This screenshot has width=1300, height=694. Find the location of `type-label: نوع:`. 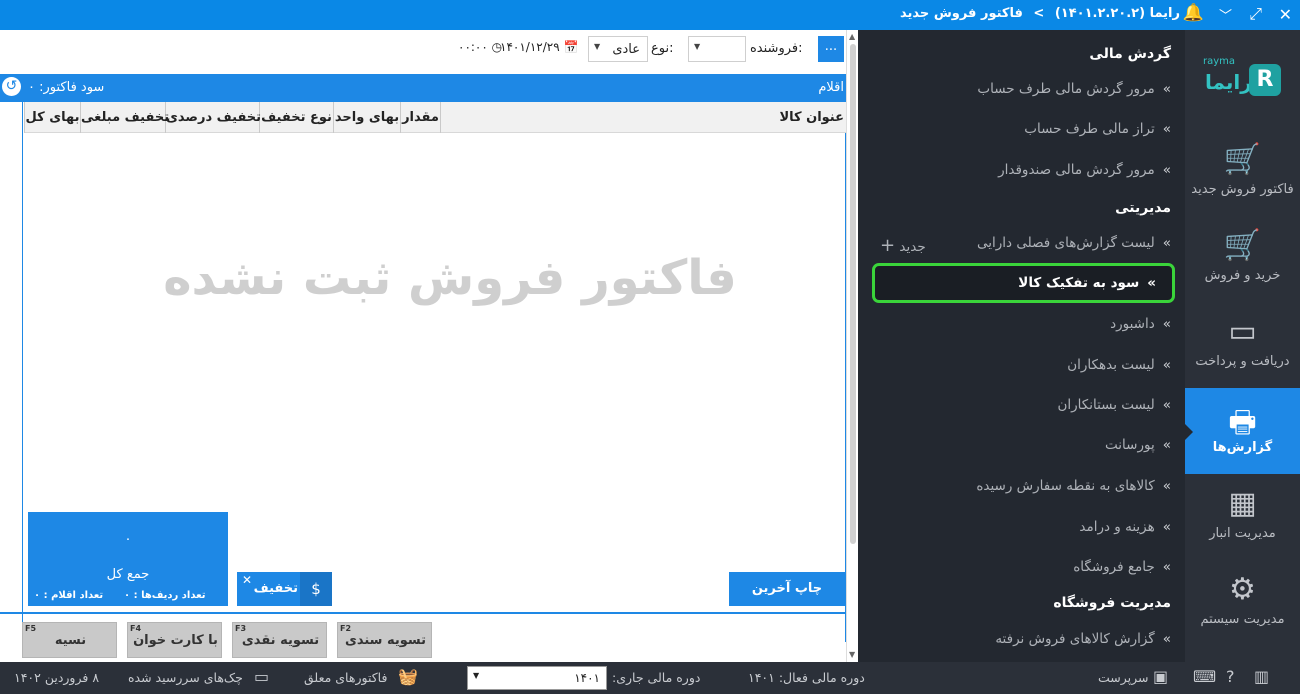

type-label: نوع: is located at coordinates (662, 48).